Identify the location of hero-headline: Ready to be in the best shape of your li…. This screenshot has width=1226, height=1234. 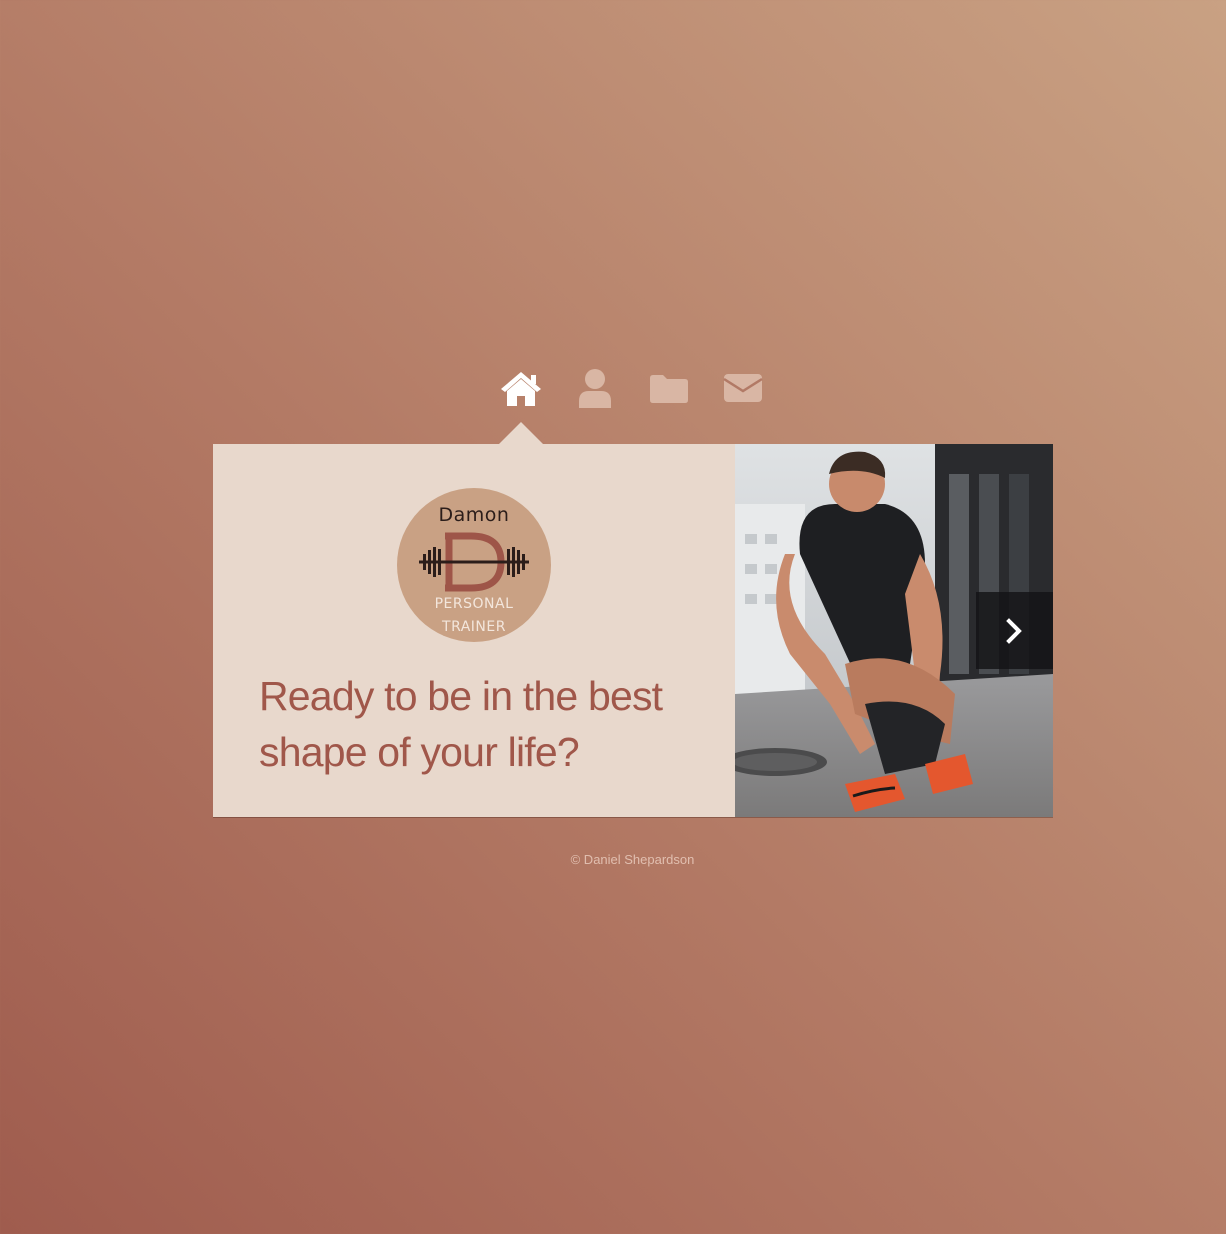
(461, 724).